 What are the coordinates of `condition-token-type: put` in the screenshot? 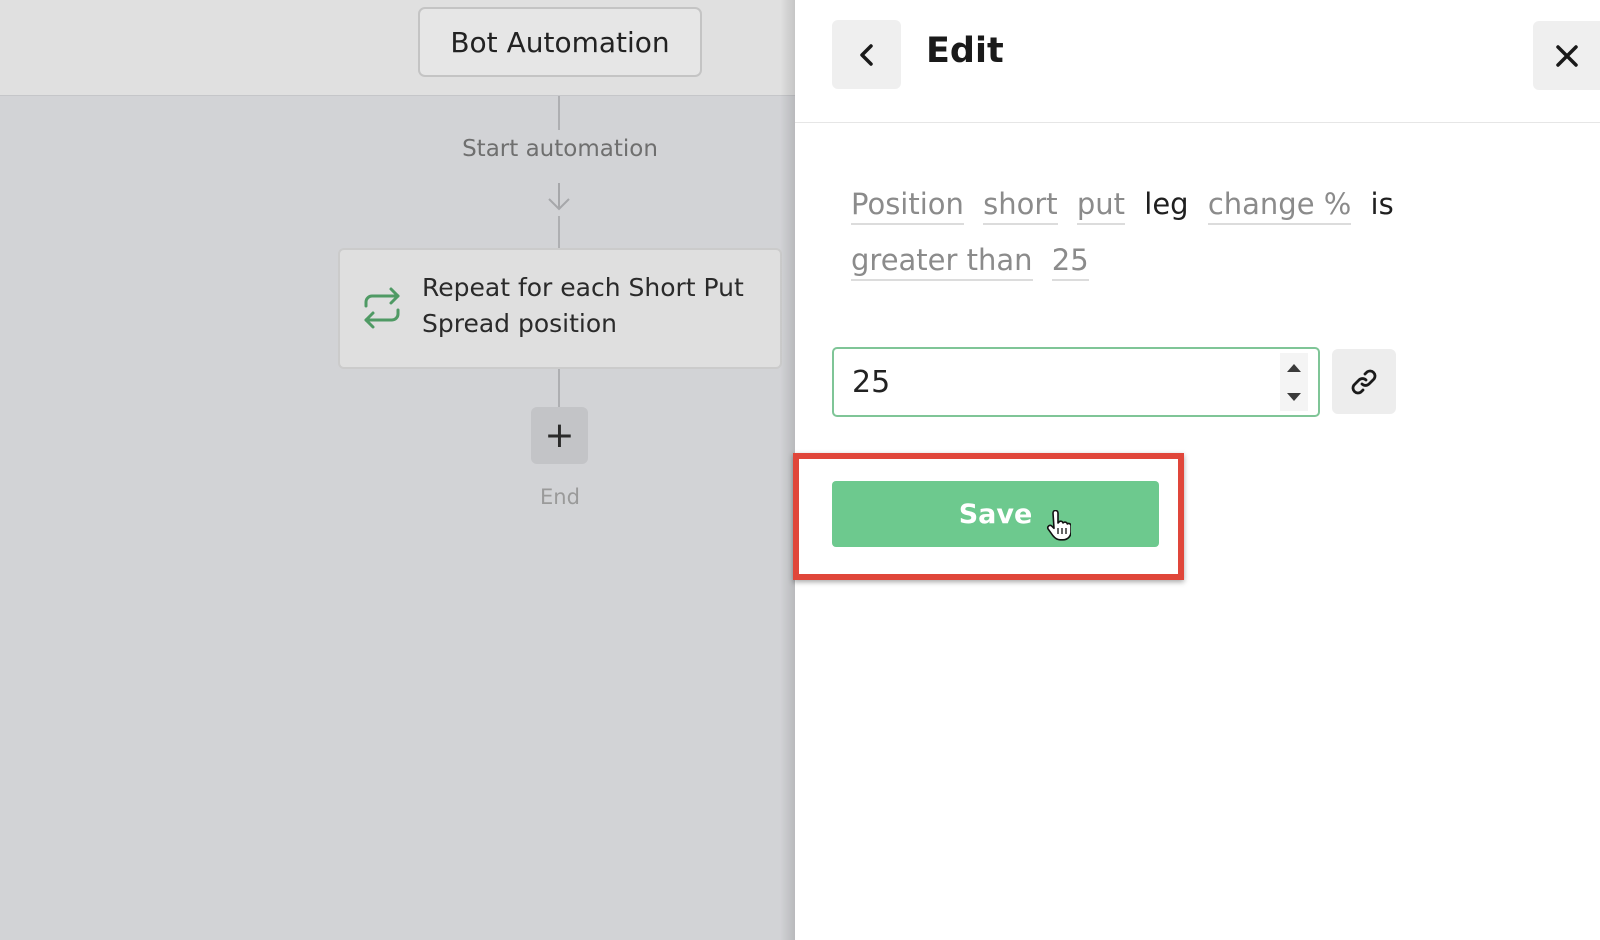 It's located at (1101, 206).